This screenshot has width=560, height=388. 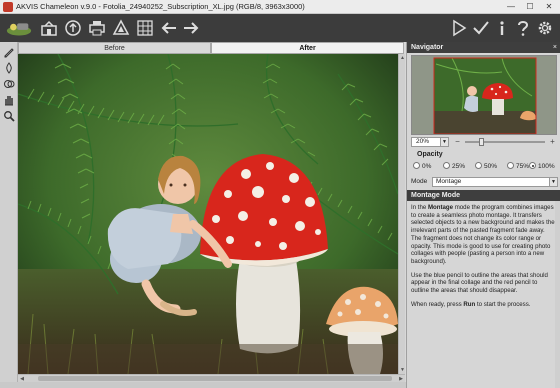 I want to click on panel-scrollbar, so click(x=557, y=294).